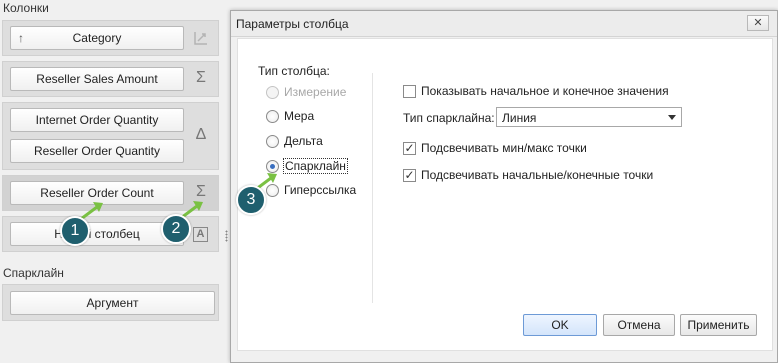 This screenshot has width=778, height=363. I want to click on close-icon: ✕, so click(758, 23).